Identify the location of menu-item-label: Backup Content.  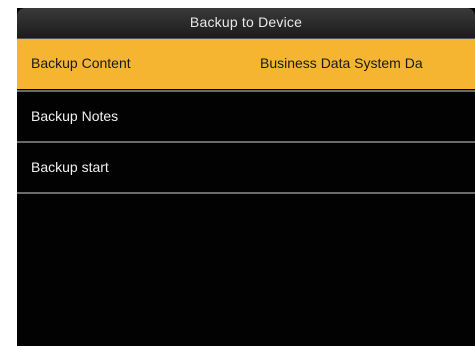
(81, 63).